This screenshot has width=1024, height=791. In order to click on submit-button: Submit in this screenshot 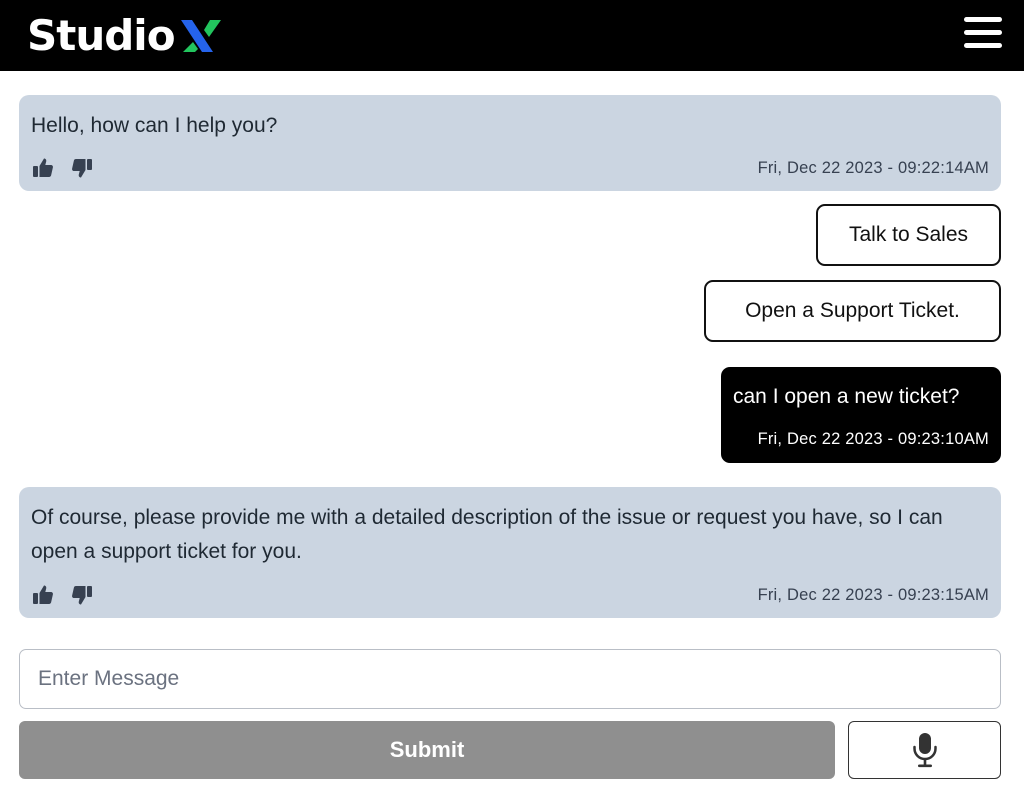, I will do `click(427, 750)`.